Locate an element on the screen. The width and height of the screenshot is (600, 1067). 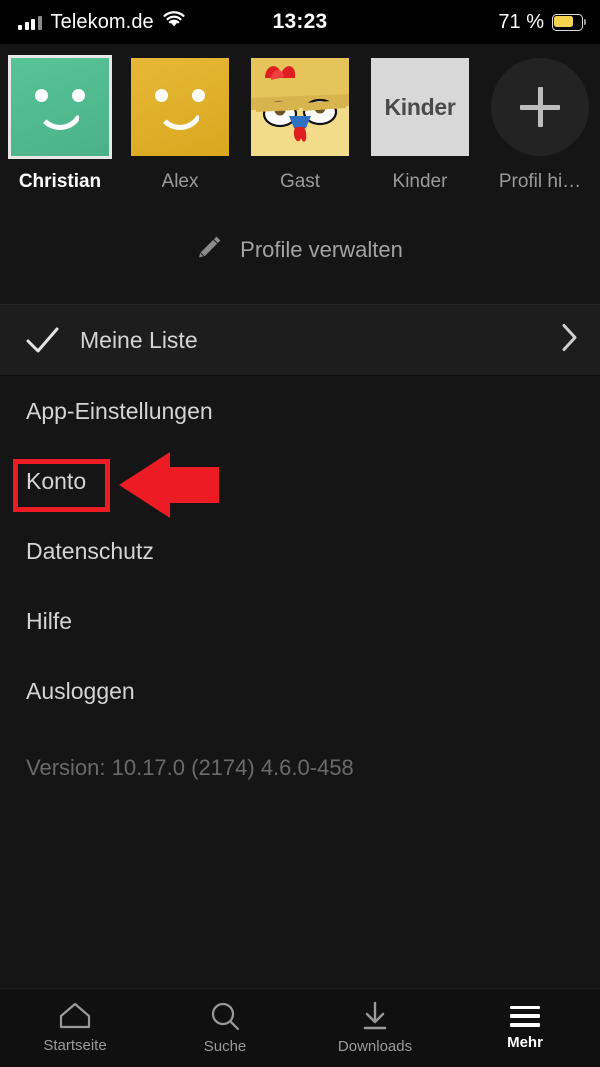
smiley-yellow-avatar is located at coordinates (180, 107).